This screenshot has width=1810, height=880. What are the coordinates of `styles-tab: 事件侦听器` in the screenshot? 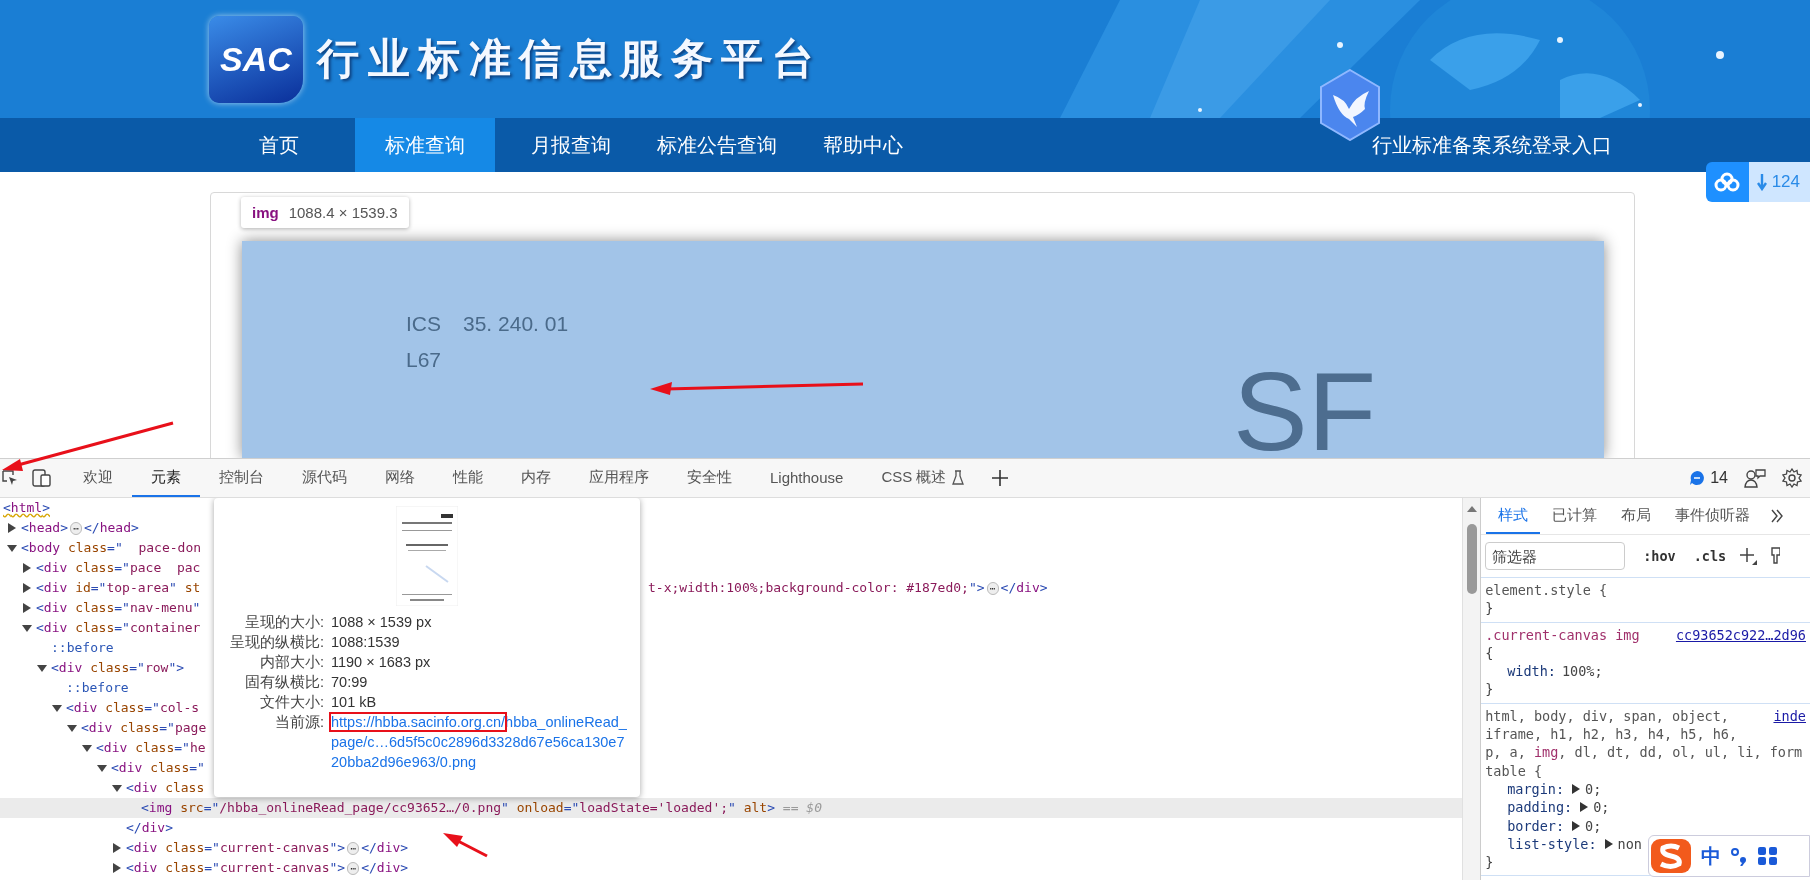 It's located at (1713, 516).